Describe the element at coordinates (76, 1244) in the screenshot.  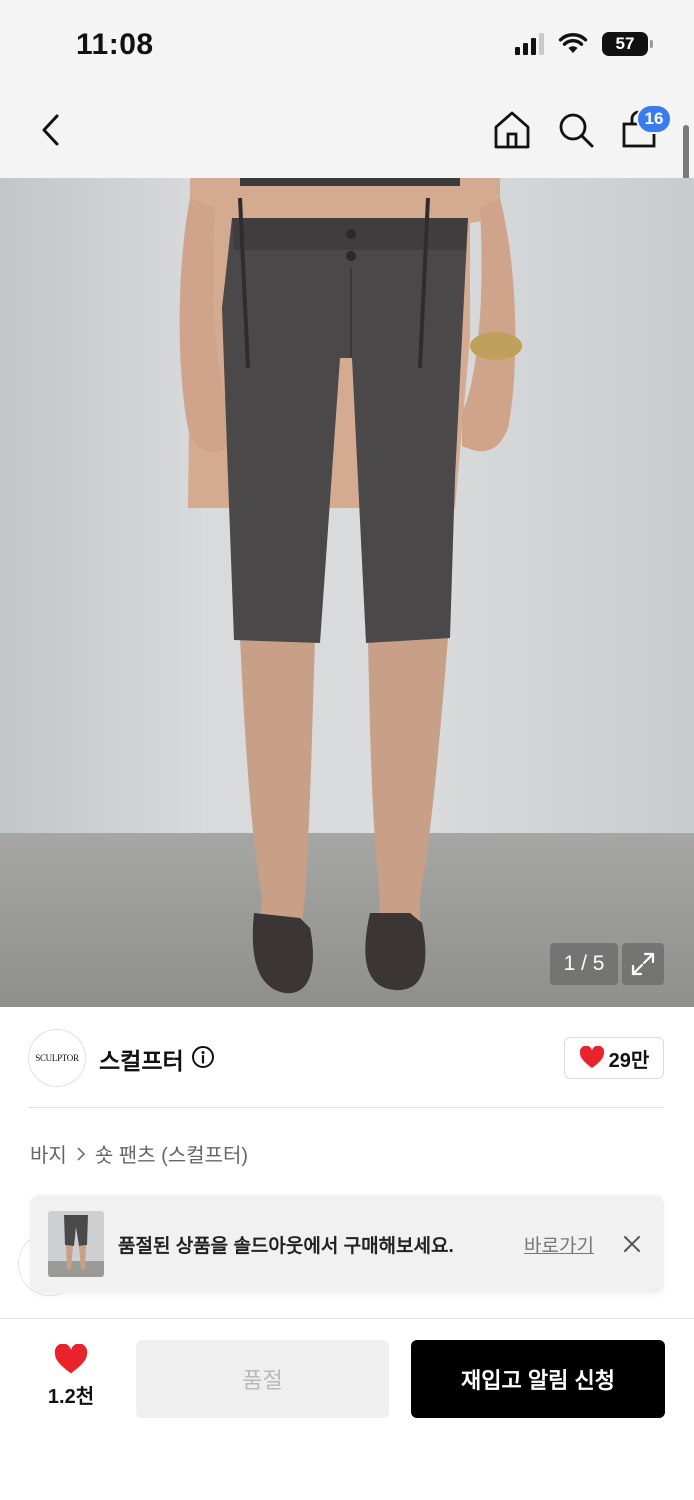
I see `toast-product-thumbnail` at that location.